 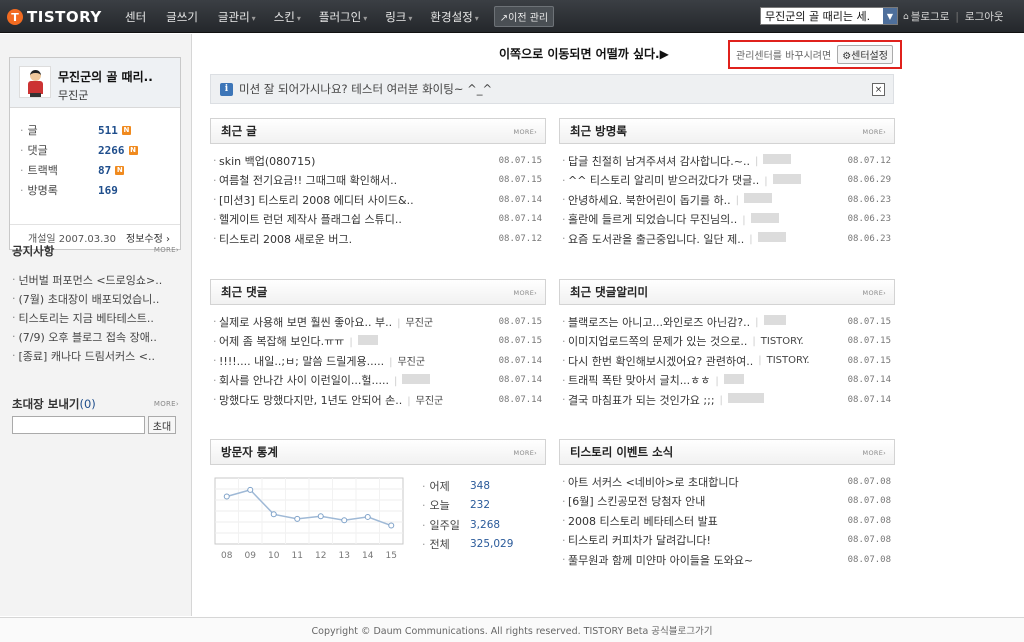 What do you see at coordinates (183, 17) in the screenshot?
I see `nav-write: 글쓰기` at bounding box center [183, 17].